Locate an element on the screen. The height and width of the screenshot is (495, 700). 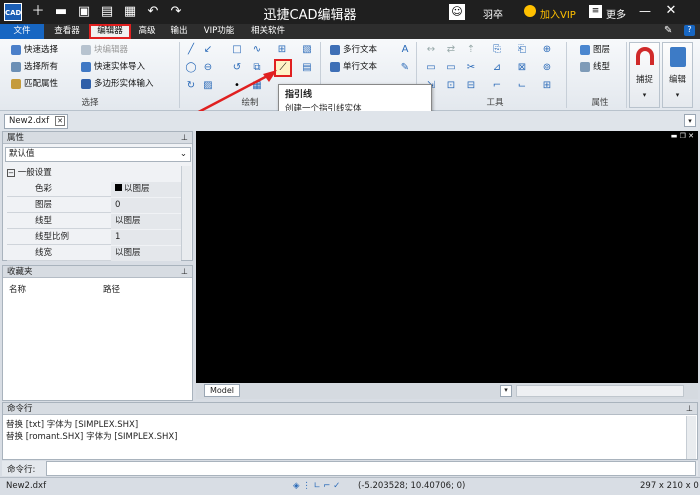
properties-scrollbar is located at coordinates (186, 213).